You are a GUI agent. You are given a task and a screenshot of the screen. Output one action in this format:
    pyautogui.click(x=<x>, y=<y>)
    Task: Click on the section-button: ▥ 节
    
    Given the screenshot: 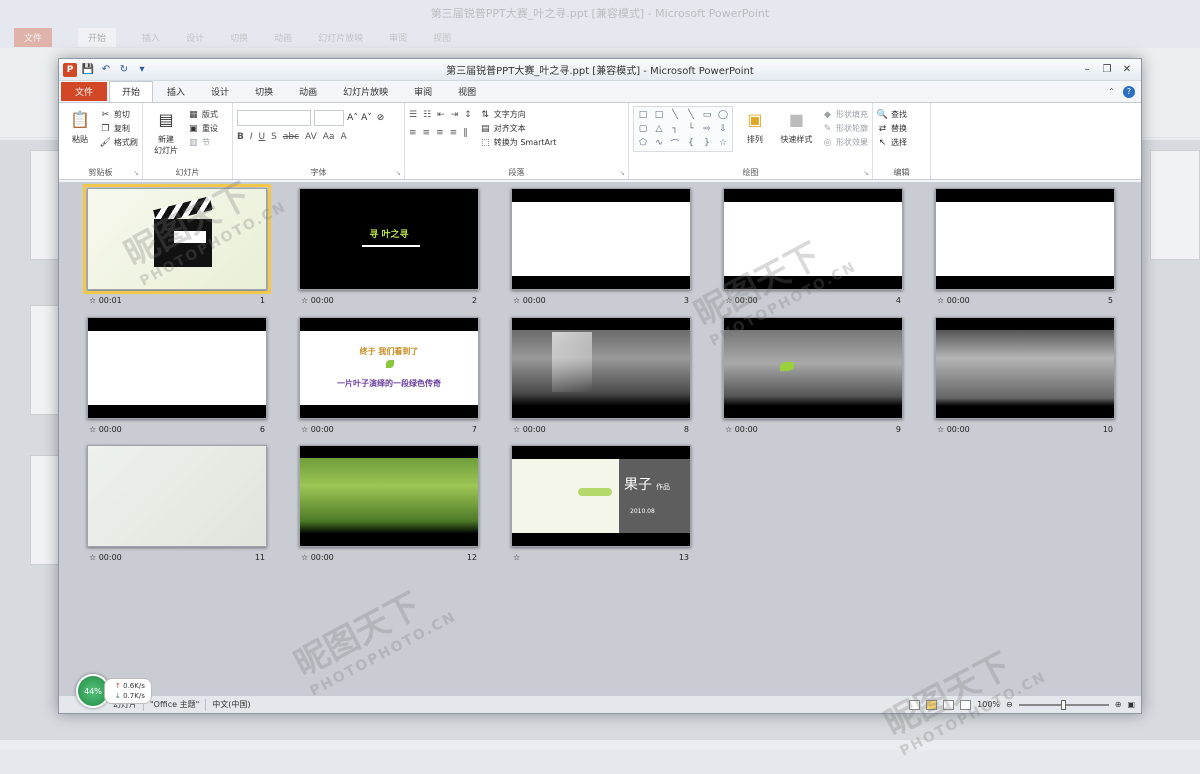 What is the action you would take?
    pyautogui.click(x=203, y=142)
    